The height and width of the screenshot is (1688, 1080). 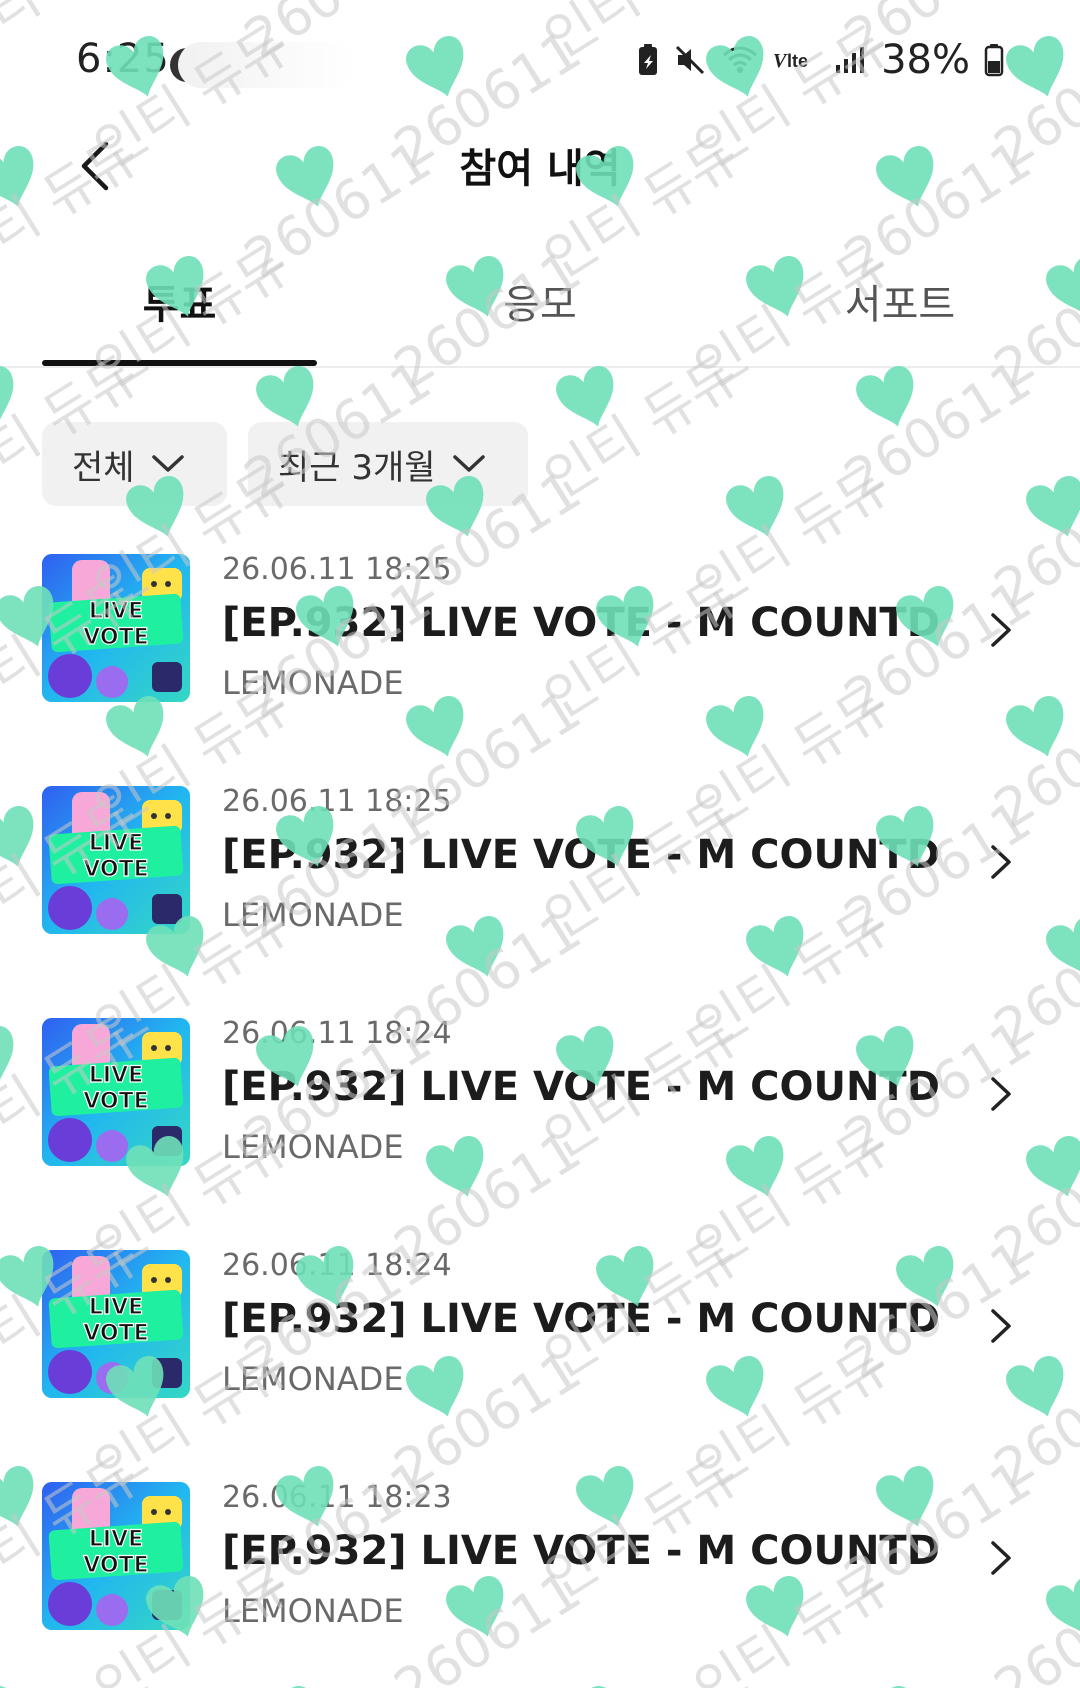 I want to click on volte-icon: Vlte, so click(x=797, y=60).